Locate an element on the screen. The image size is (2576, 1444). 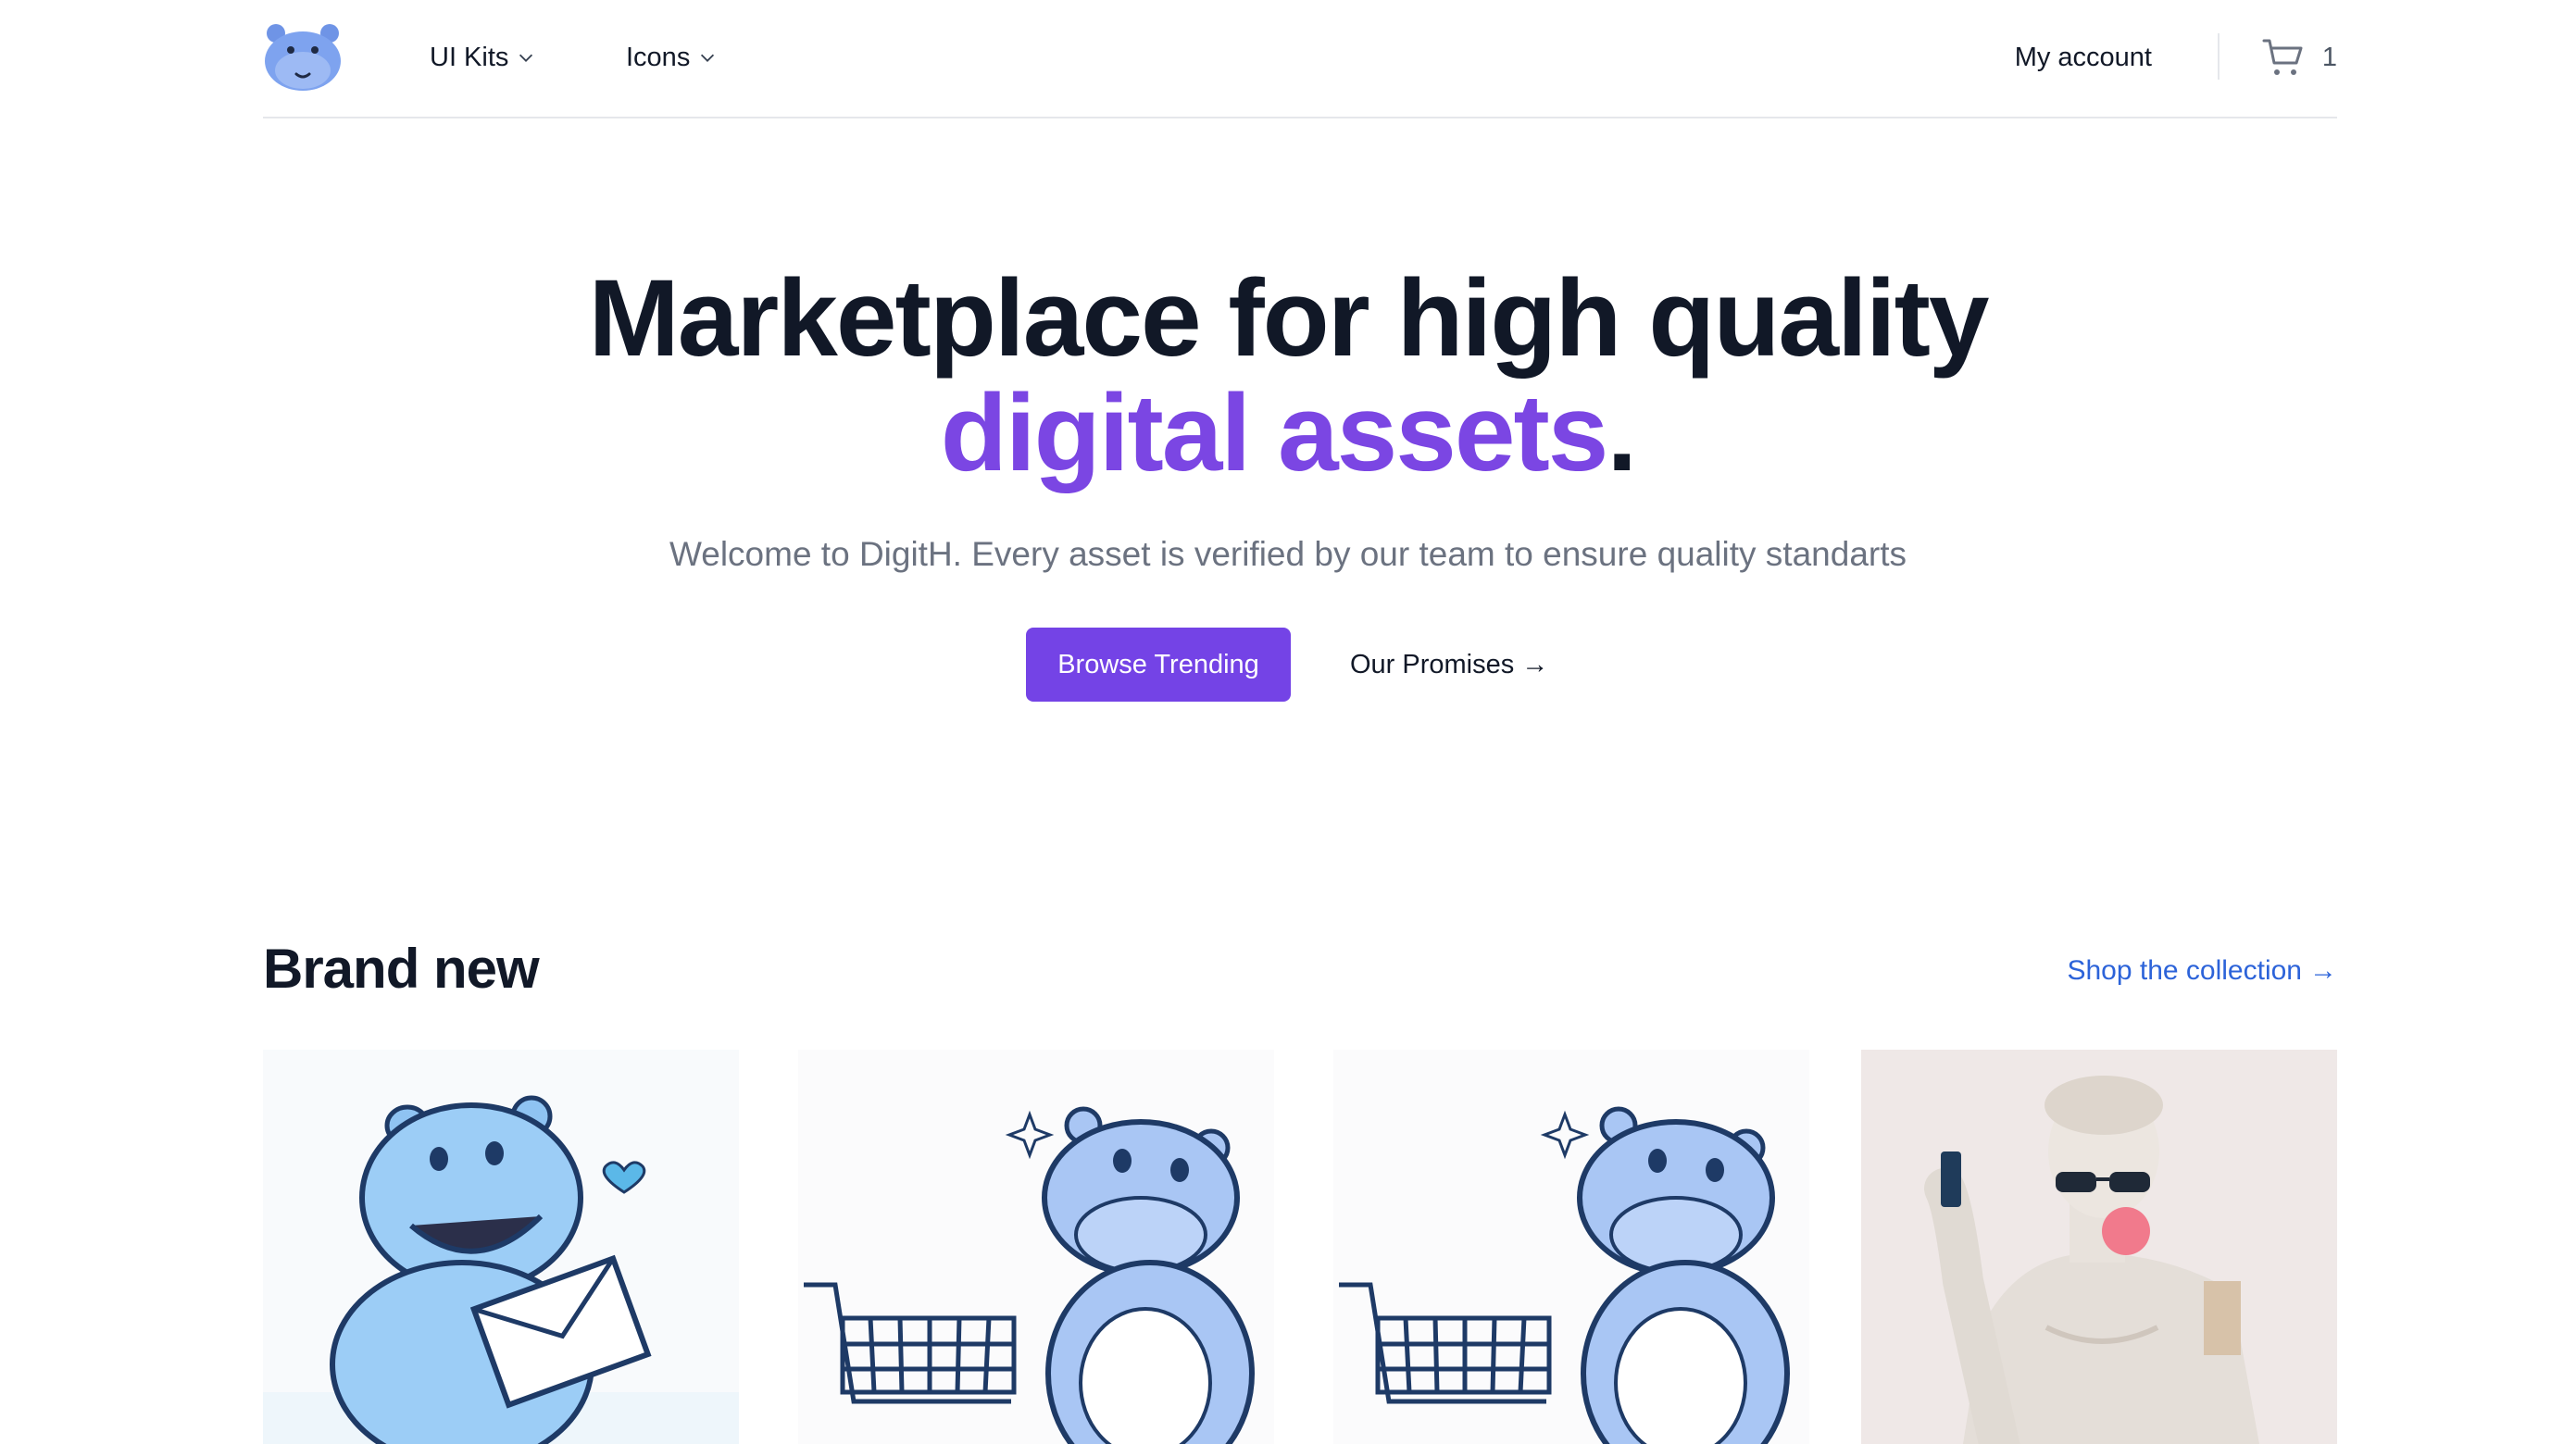
nav-ui-kits: UI Kits is located at coordinates (483, 57).